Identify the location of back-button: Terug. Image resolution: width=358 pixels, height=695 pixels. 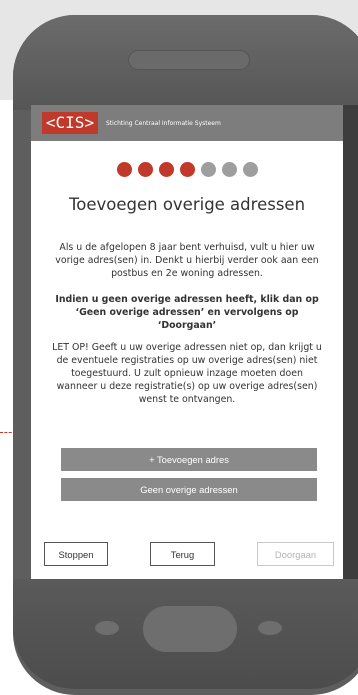
(182, 554).